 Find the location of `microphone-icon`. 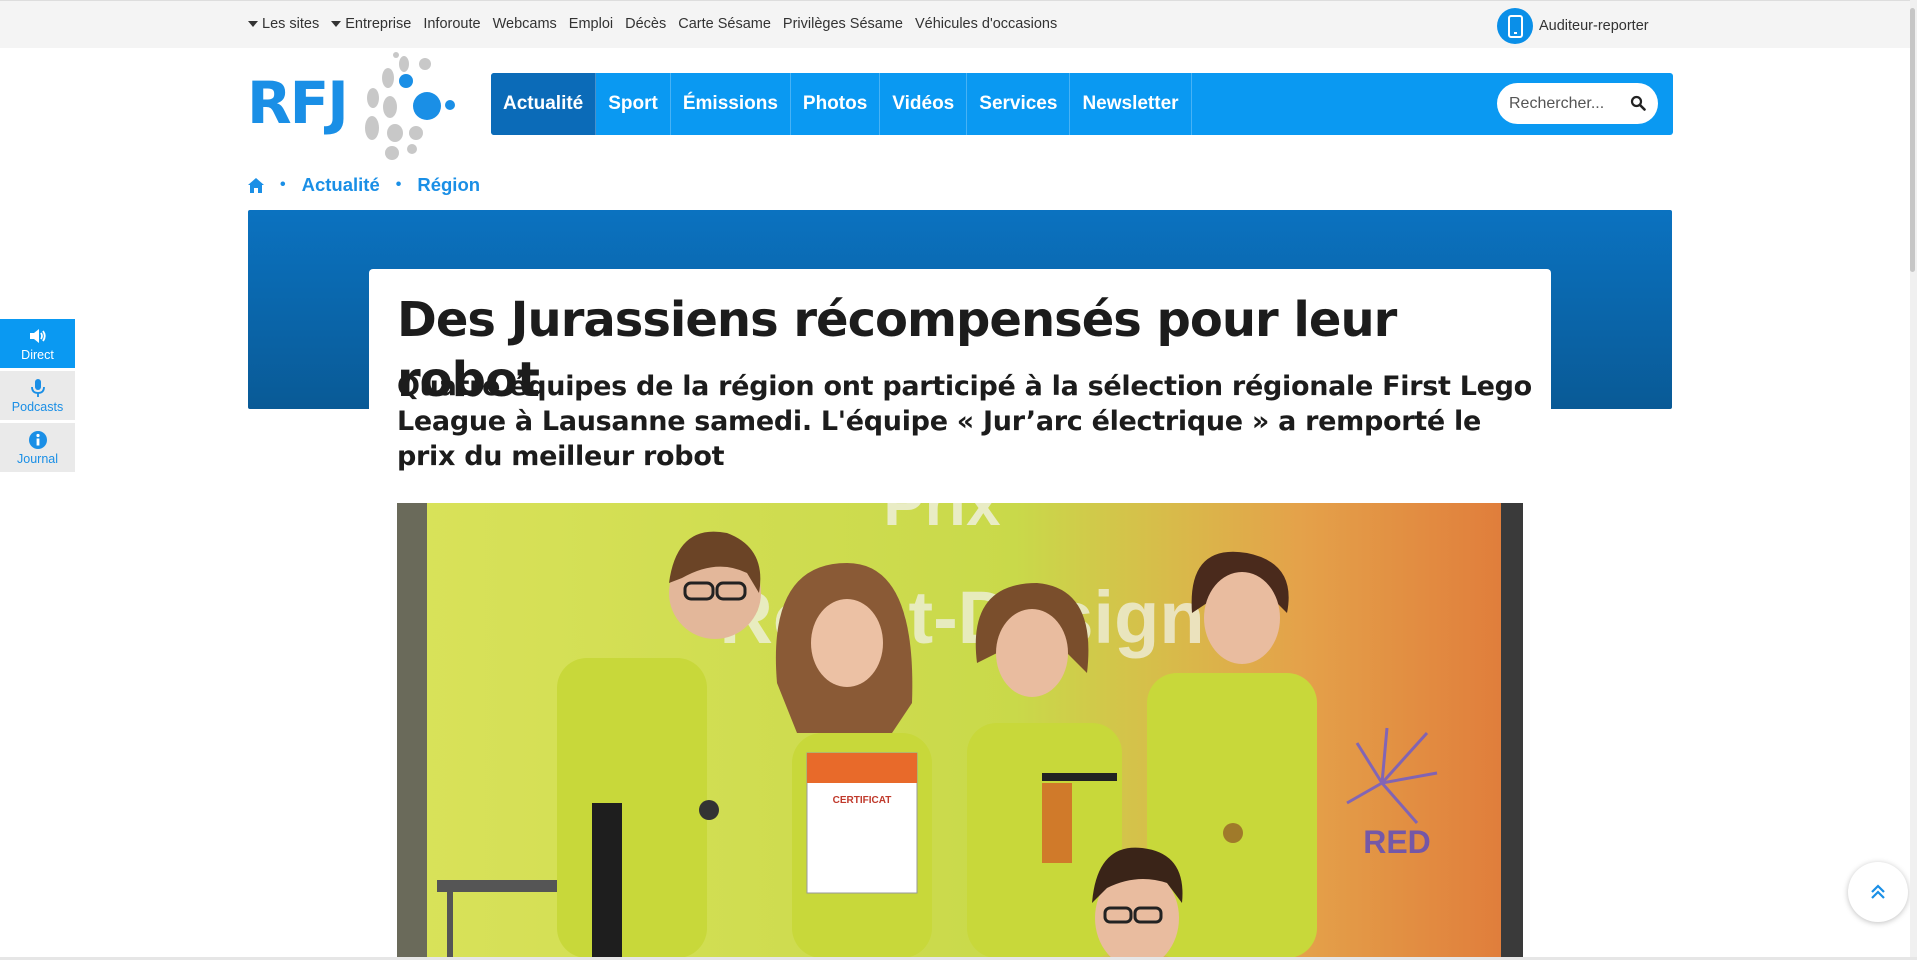

microphone-icon is located at coordinates (37, 387).